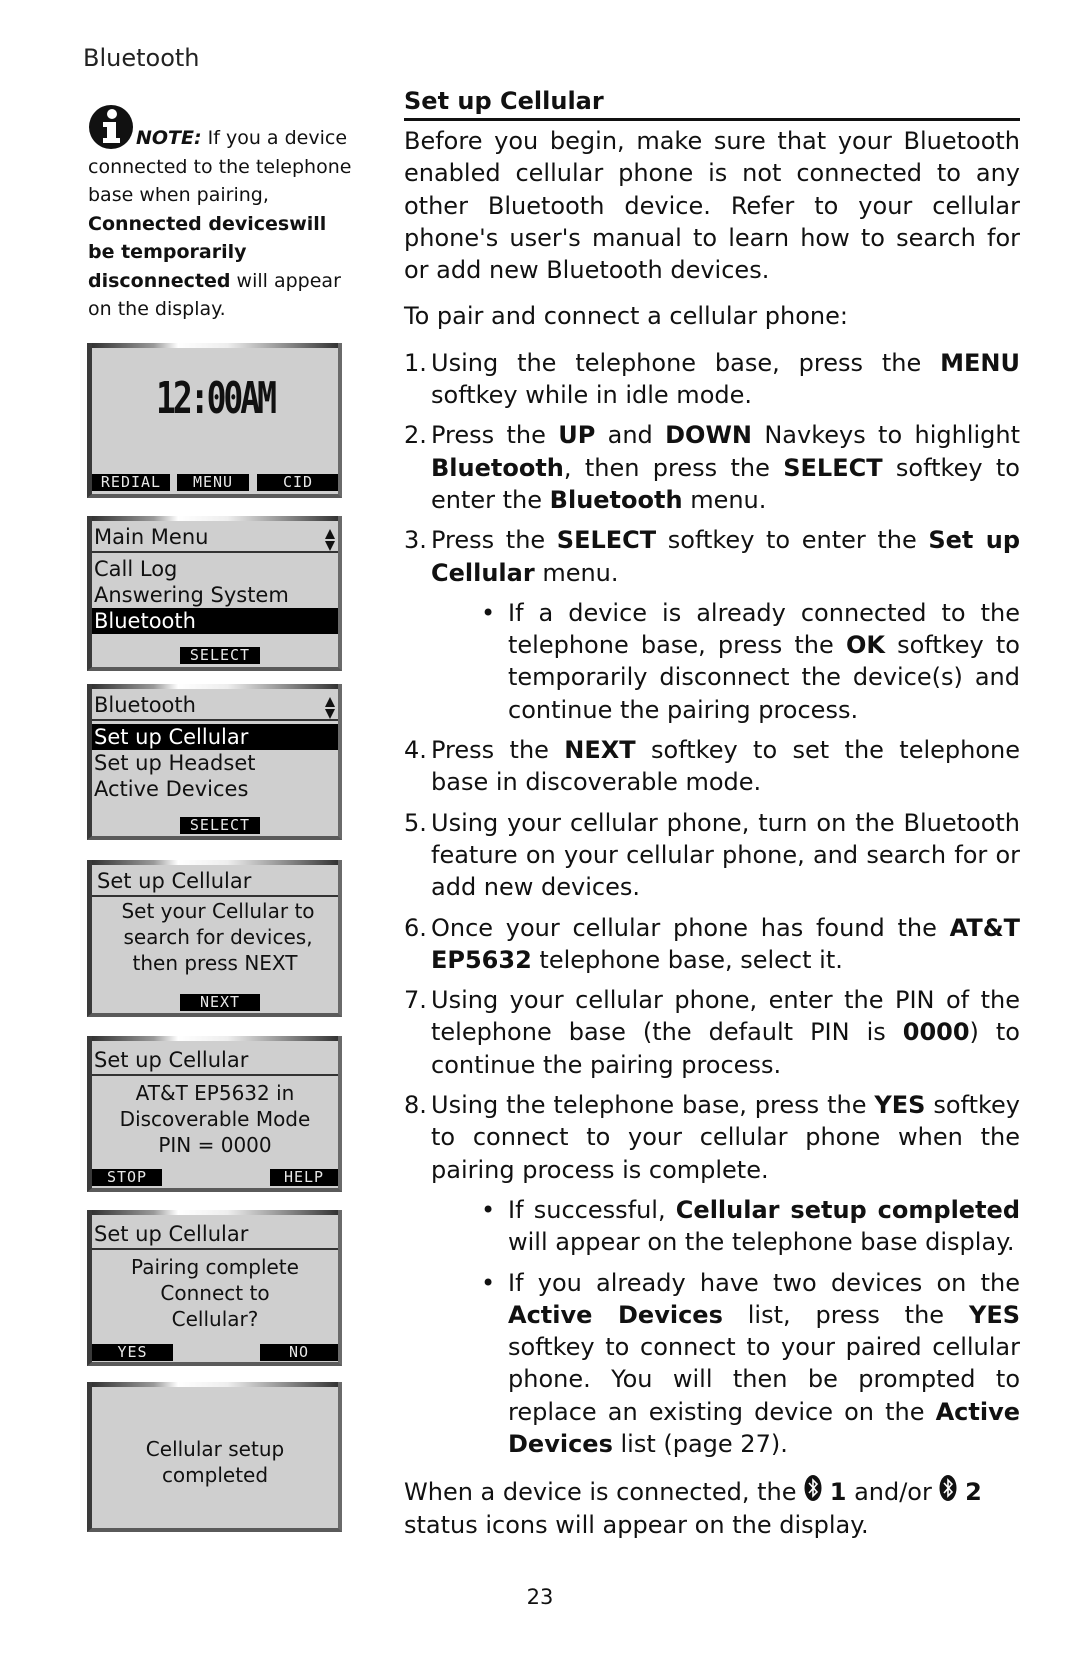 The image size is (1080, 1669). I want to click on emphasis-text: OK, so click(865, 645).